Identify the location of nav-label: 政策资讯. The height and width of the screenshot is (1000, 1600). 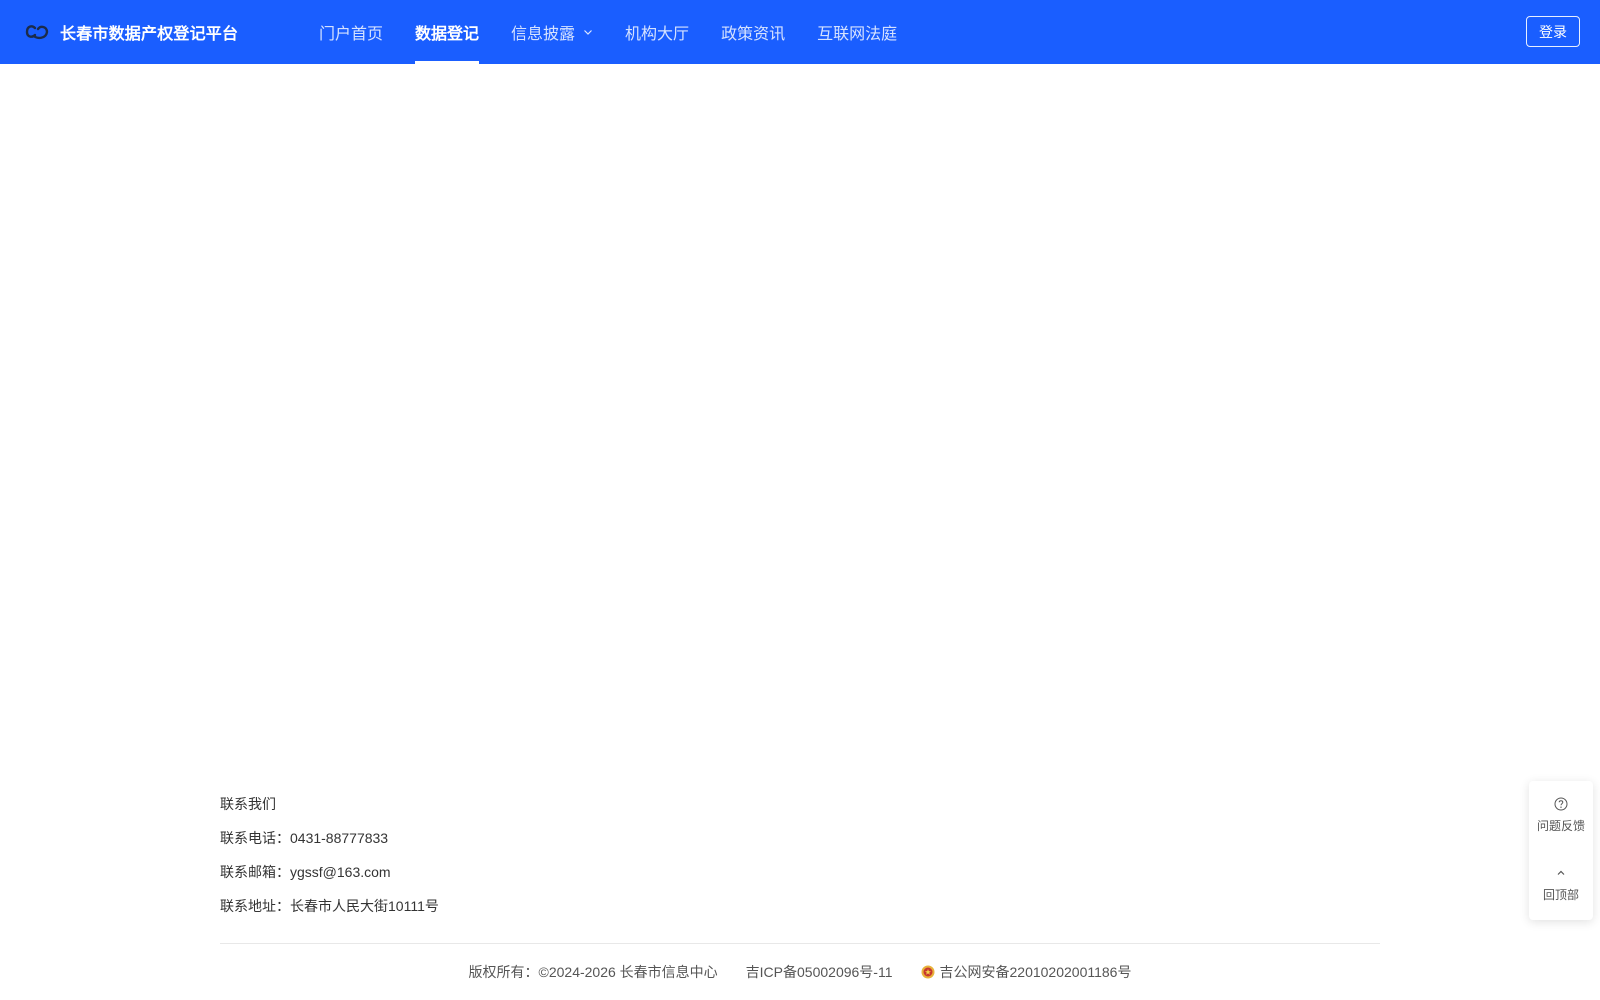
(753, 34).